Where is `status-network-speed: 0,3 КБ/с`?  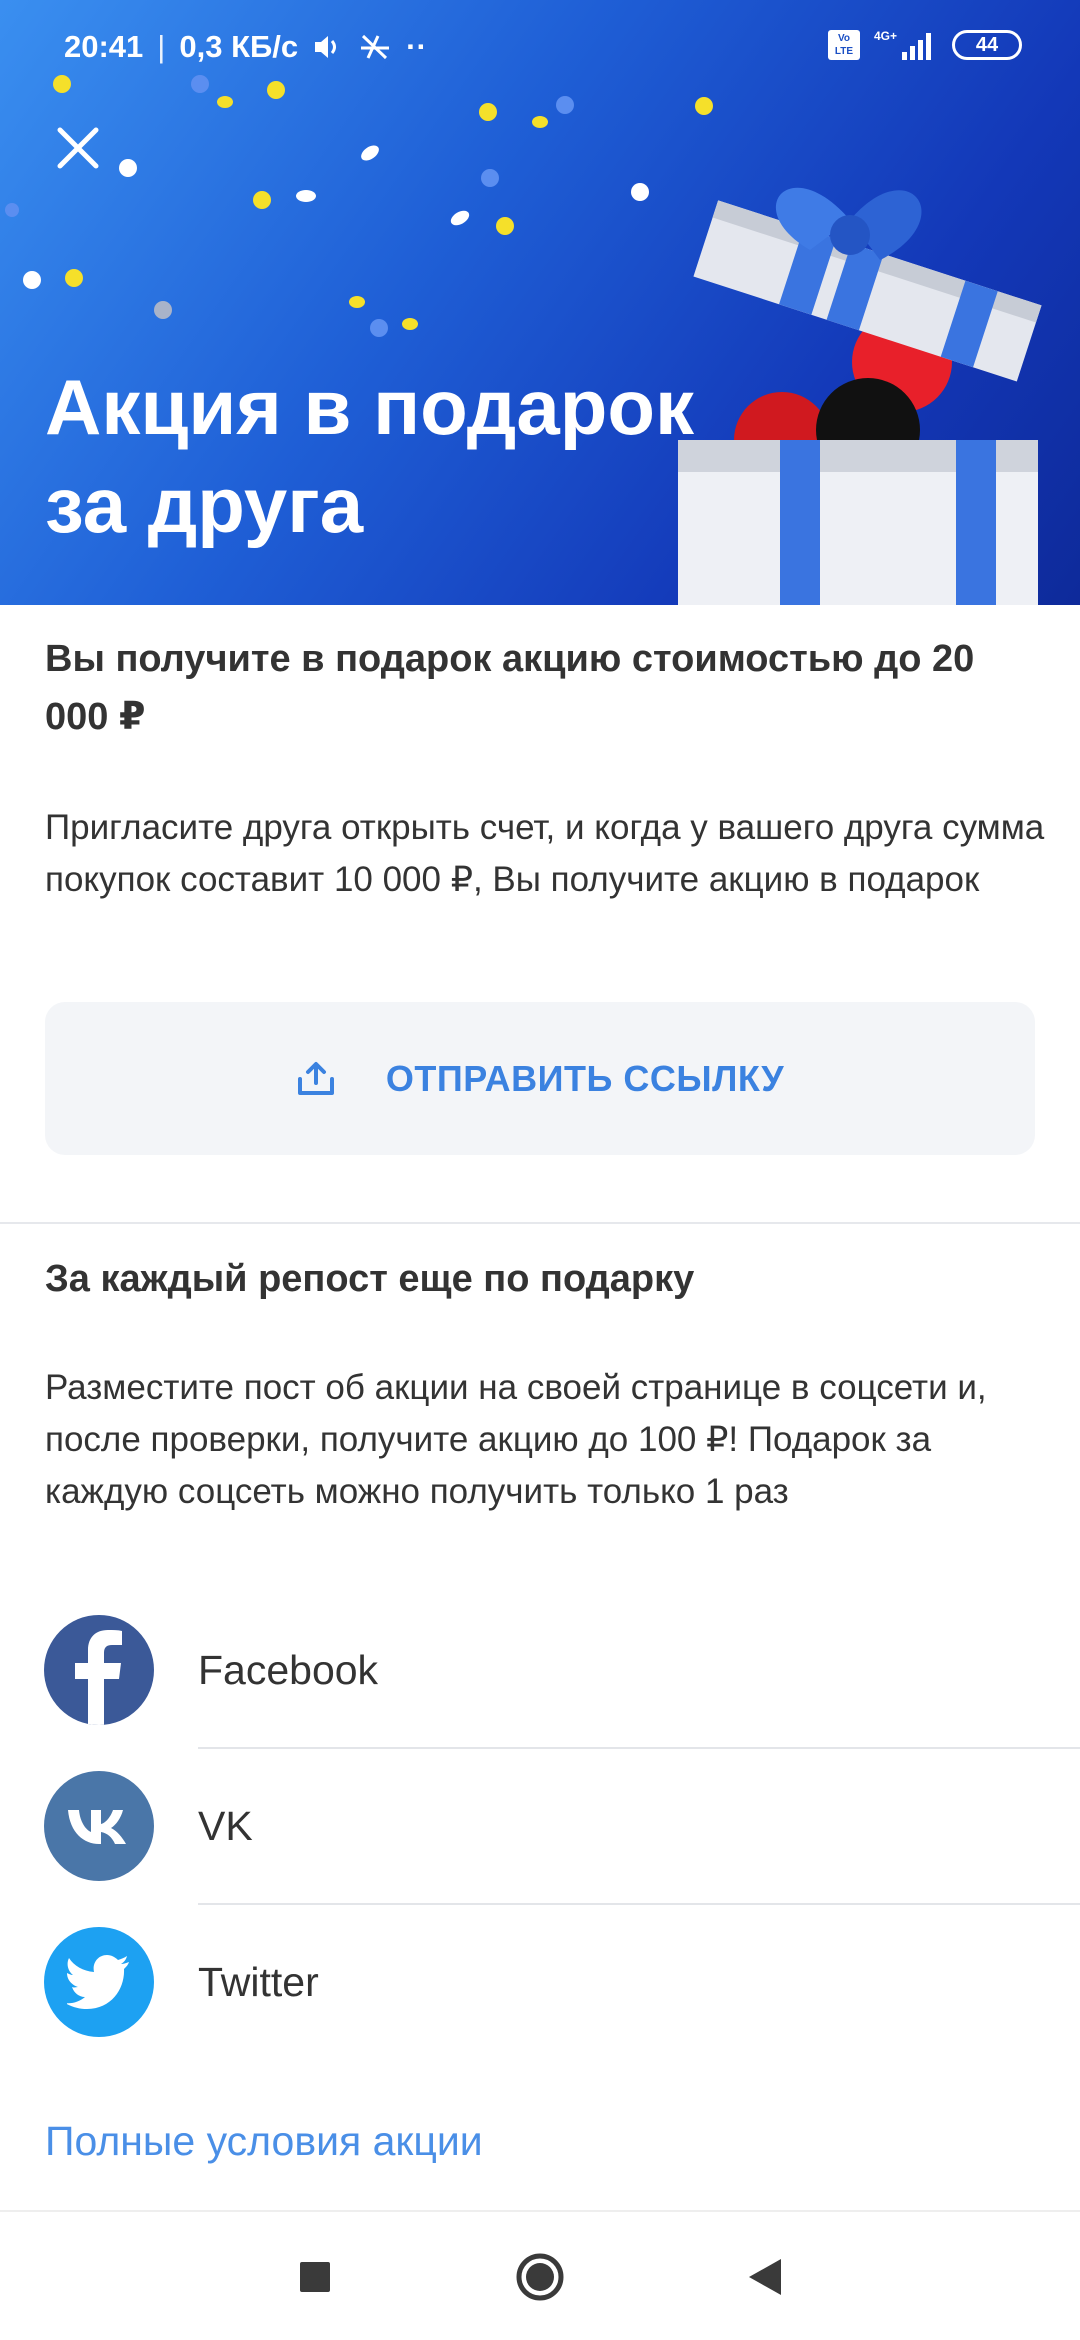 status-network-speed: 0,3 КБ/с is located at coordinates (239, 46).